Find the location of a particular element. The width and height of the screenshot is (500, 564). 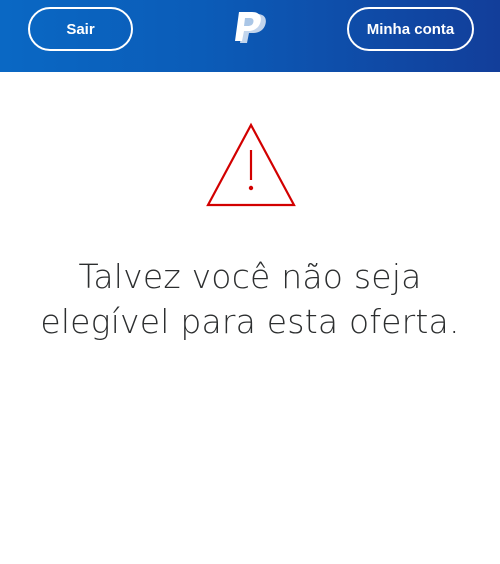

logout-button-label: Sair is located at coordinates (80, 29).